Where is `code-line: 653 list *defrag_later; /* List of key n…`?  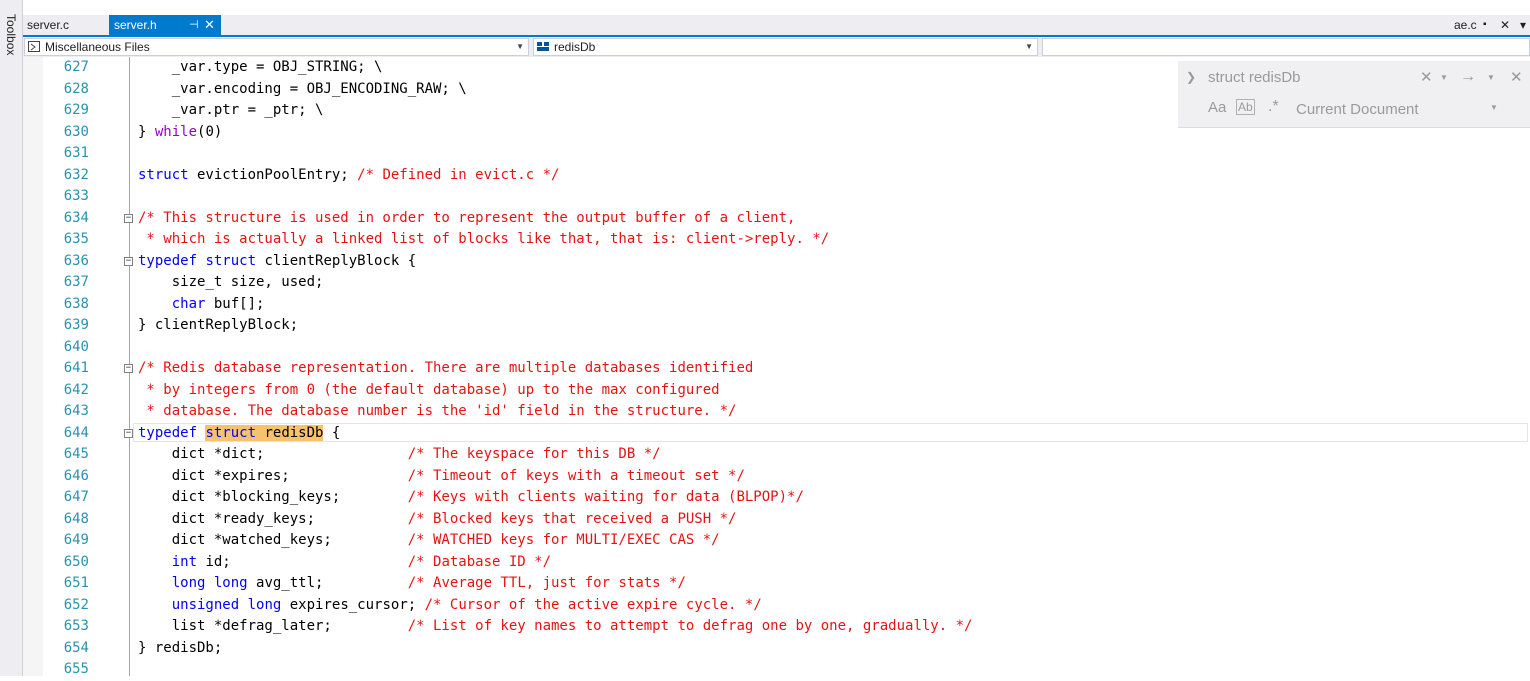
code-line: 653 list *defrag_later; /* List of key n… is located at coordinates (765, 627).